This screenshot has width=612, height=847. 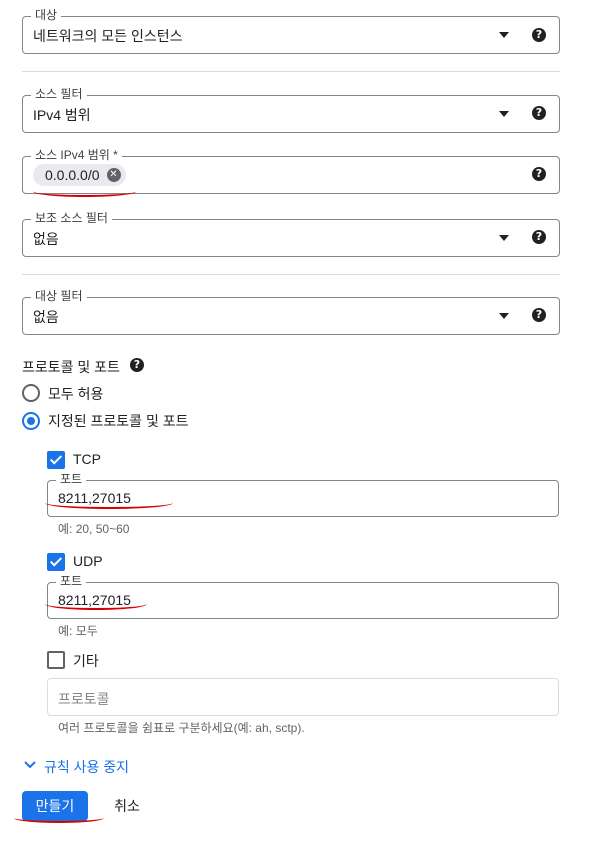 I want to click on other-checkbox, so click(x=56, y=660).